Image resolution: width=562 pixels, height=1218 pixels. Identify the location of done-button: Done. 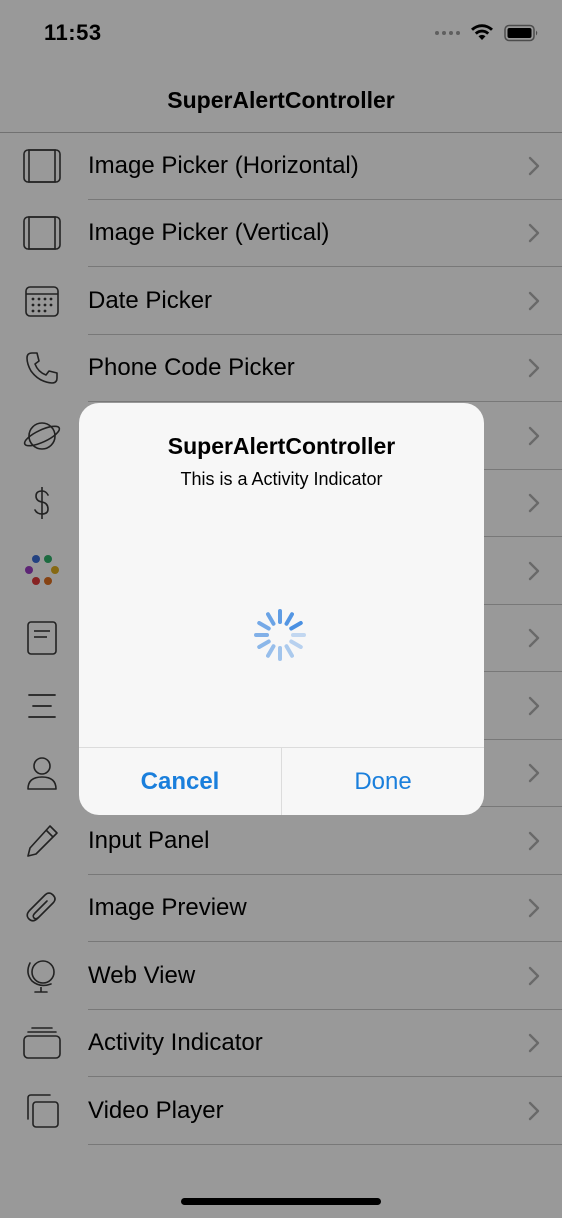
(383, 781).